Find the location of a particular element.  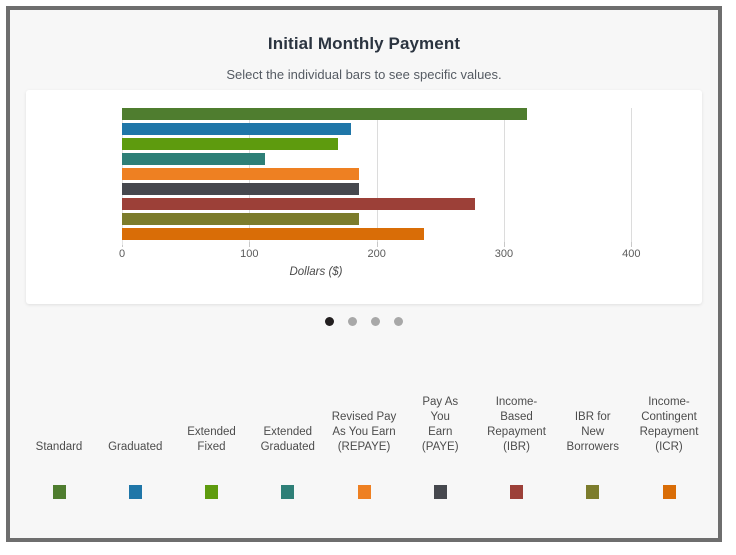

legend-item-label: Revised Pay As You Earn (REPAYE) is located at coordinates (364, 432).